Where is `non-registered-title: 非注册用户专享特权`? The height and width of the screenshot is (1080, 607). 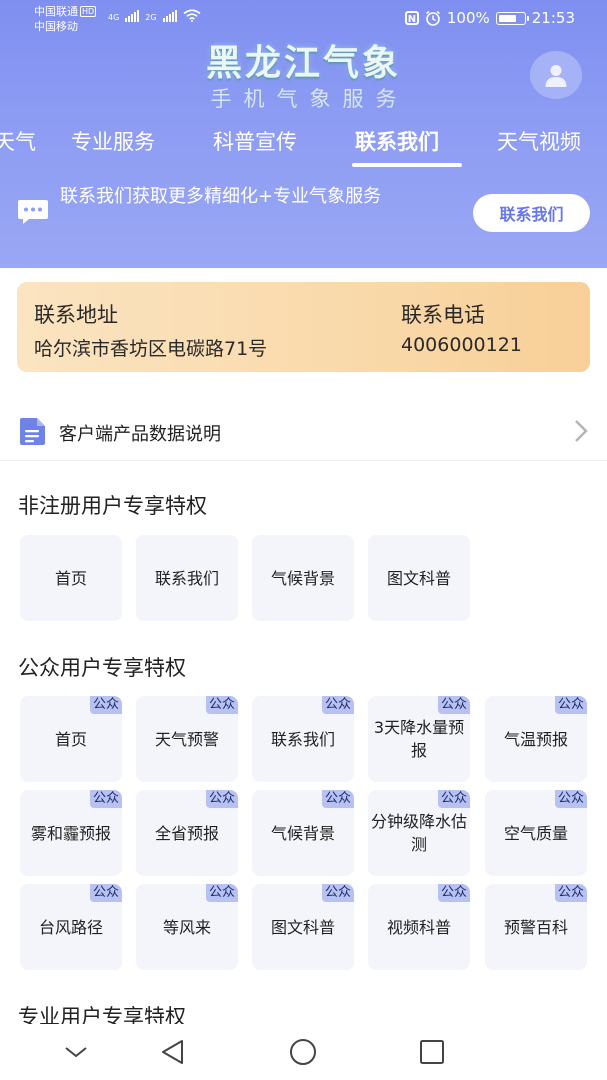
non-registered-title: 非注册用户专享特权 is located at coordinates (112, 506).